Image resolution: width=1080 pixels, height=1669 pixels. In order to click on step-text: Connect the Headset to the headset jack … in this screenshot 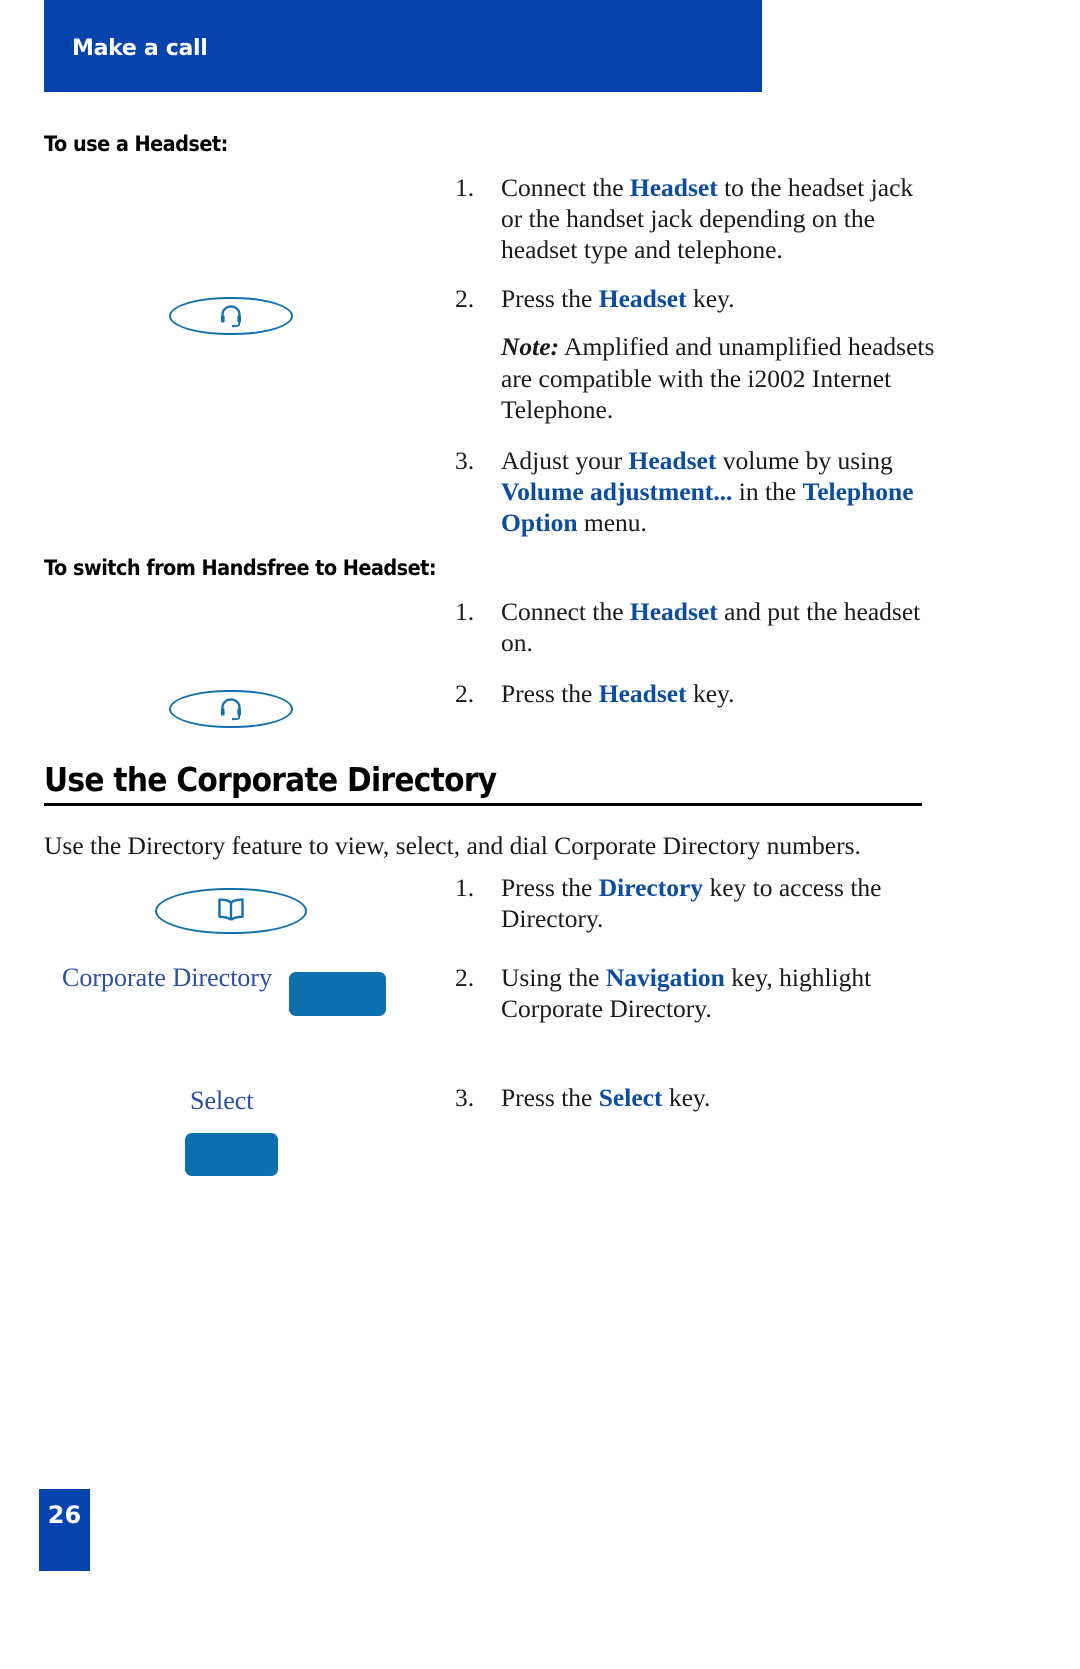, I will do `click(718, 218)`.